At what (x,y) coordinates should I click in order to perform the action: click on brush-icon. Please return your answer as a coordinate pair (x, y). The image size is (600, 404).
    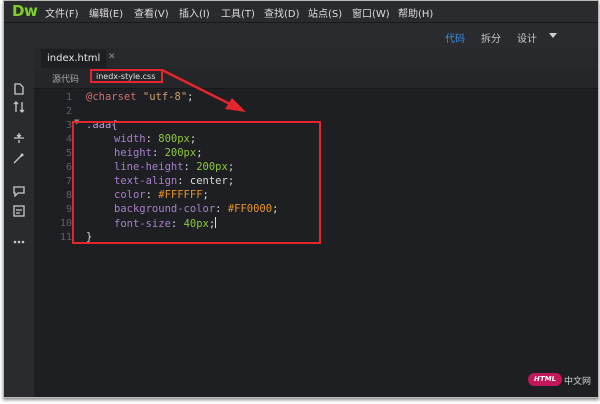
    Looking at the image, I should click on (19, 158).